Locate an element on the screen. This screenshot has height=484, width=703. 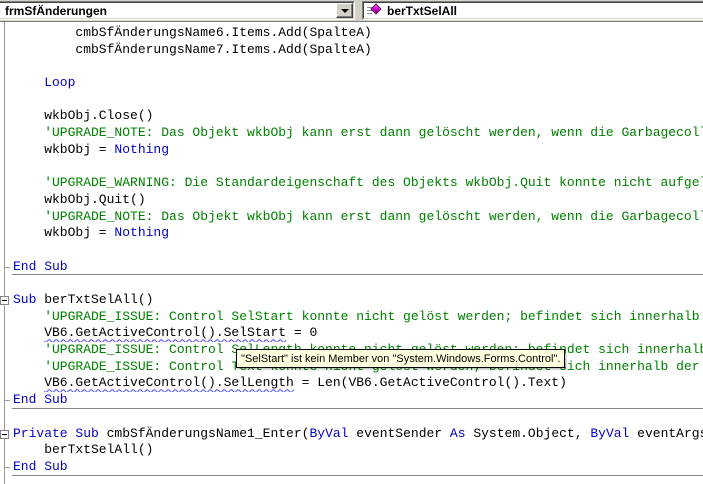
code-line: wkbObj.Close() is located at coordinates (351, 116).